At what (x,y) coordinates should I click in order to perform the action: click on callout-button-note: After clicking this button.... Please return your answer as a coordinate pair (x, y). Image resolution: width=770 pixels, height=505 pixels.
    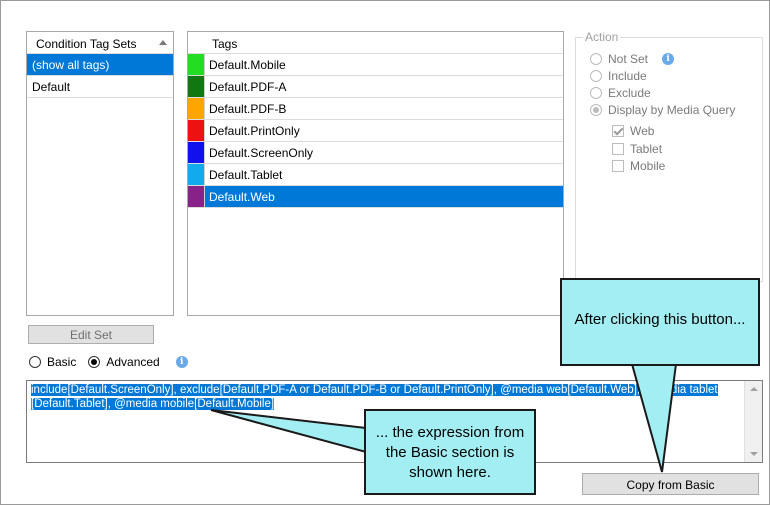
    Looking at the image, I should click on (660, 322).